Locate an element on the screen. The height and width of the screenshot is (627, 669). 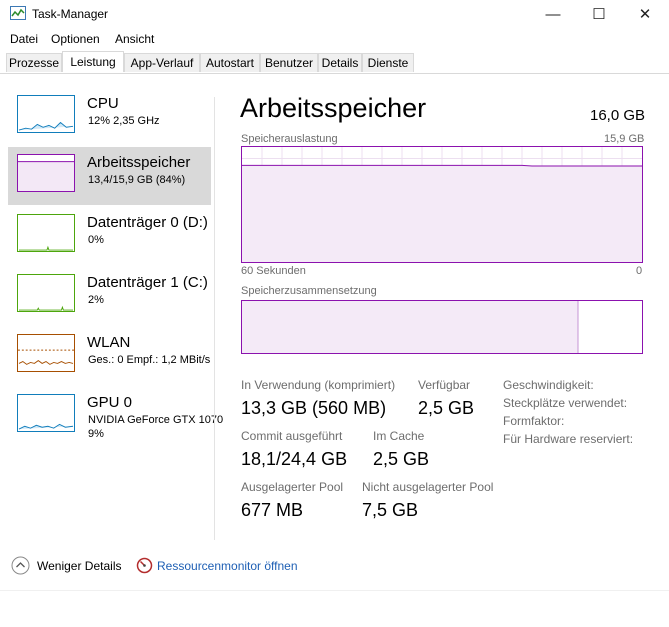
stat-in-use-label: In Verwendung (komprimiert) is located at coordinates (318, 385).